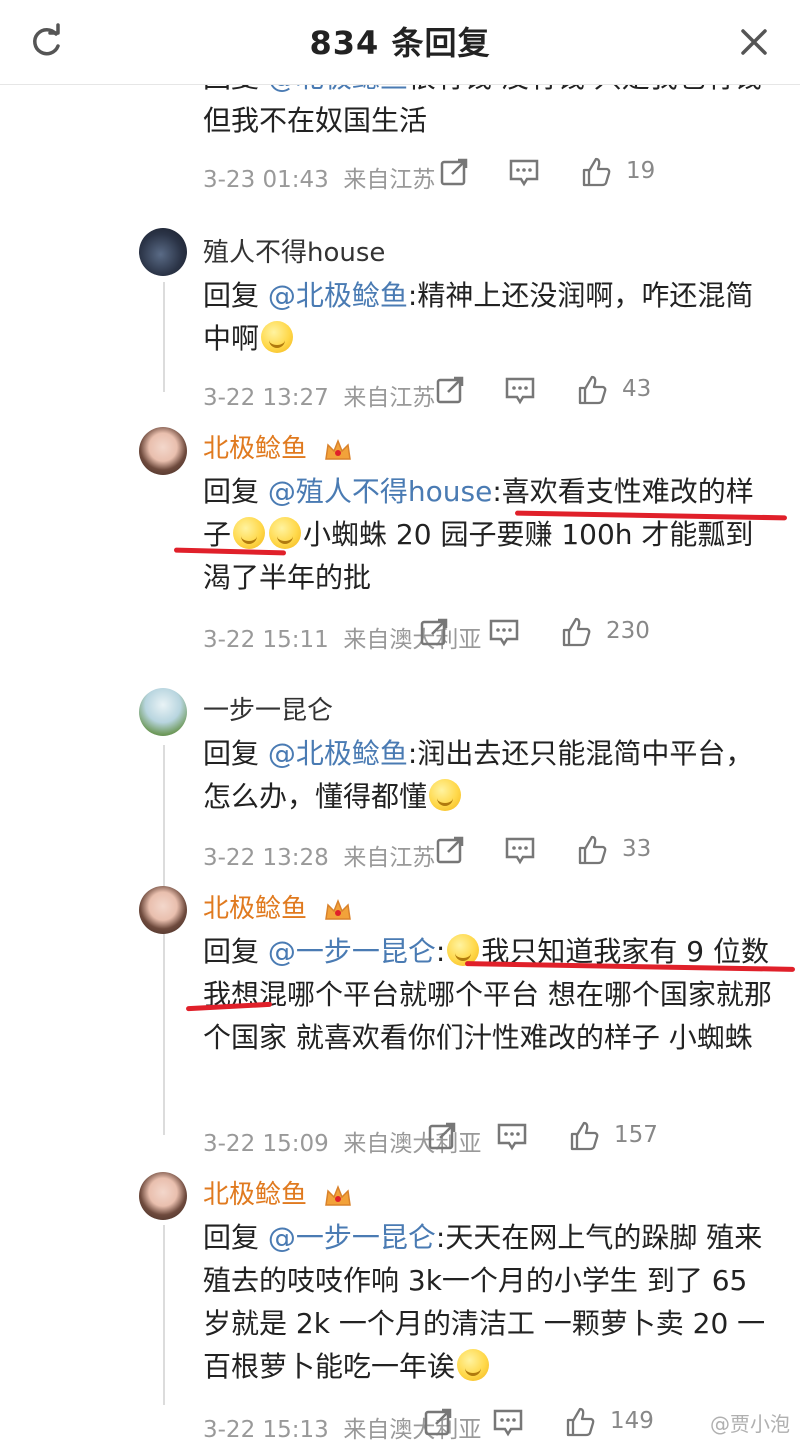  I want to click on like-count: 43, so click(637, 389).